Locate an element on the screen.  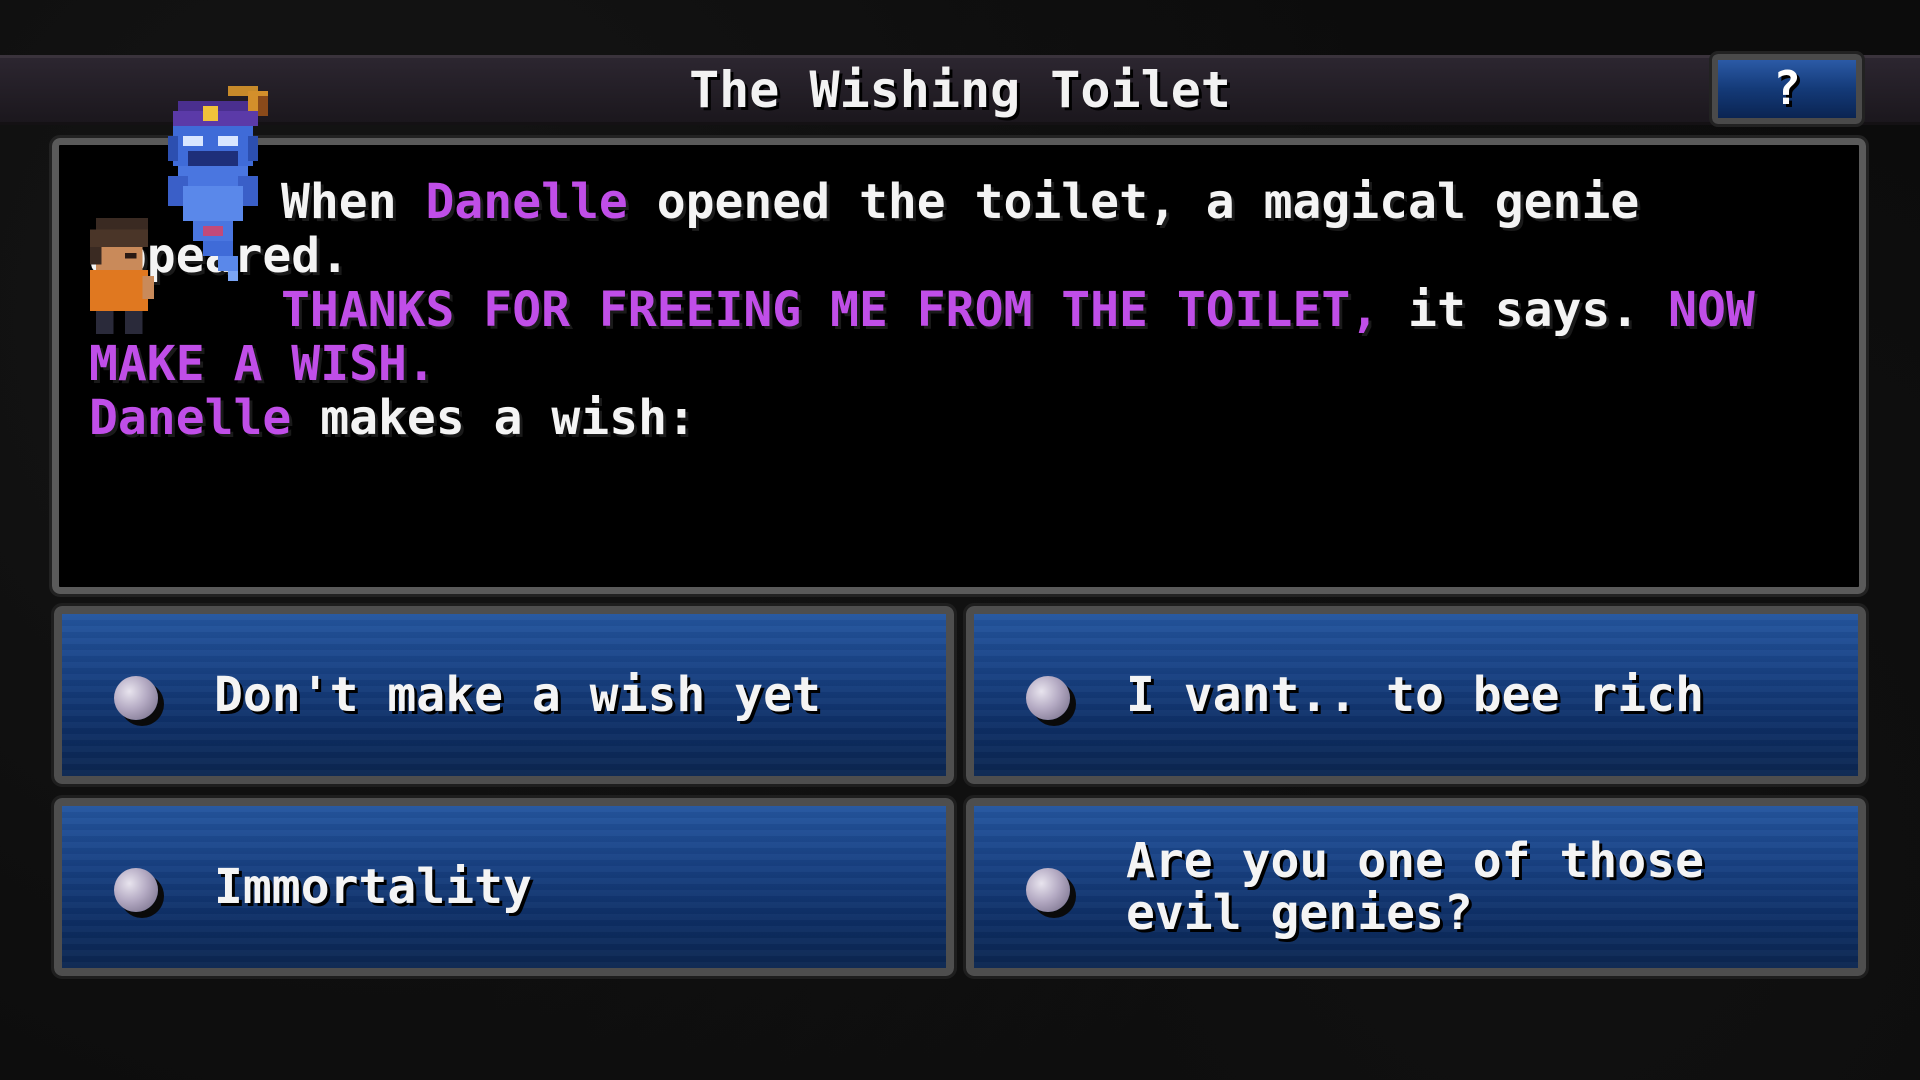
player-sprite-icon is located at coordinates (122, 276).